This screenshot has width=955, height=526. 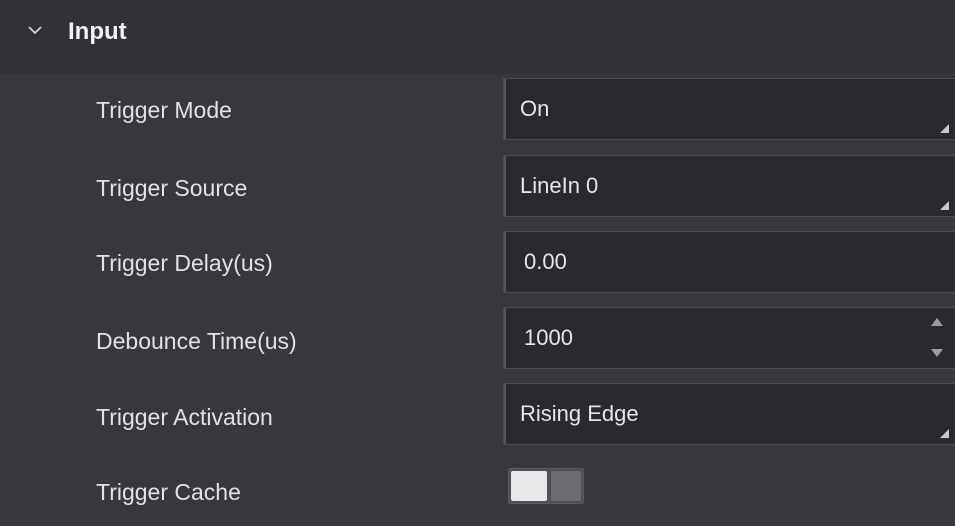 What do you see at coordinates (529, 486) in the screenshot?
I see `toggle-knob` at bounding box center [529, 486].